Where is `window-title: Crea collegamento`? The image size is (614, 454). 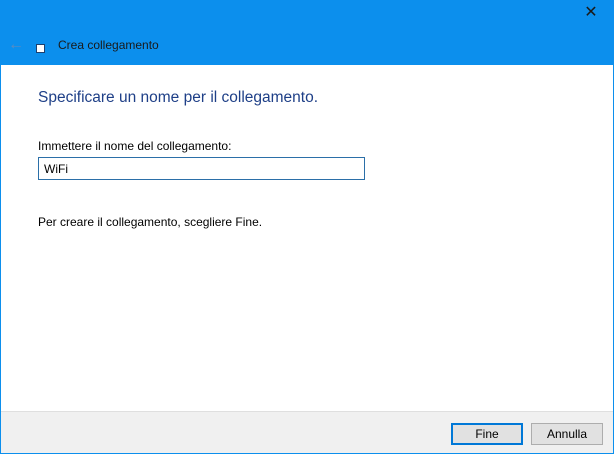
window-title: Crea collegamento is located at coordinates (108, 45).